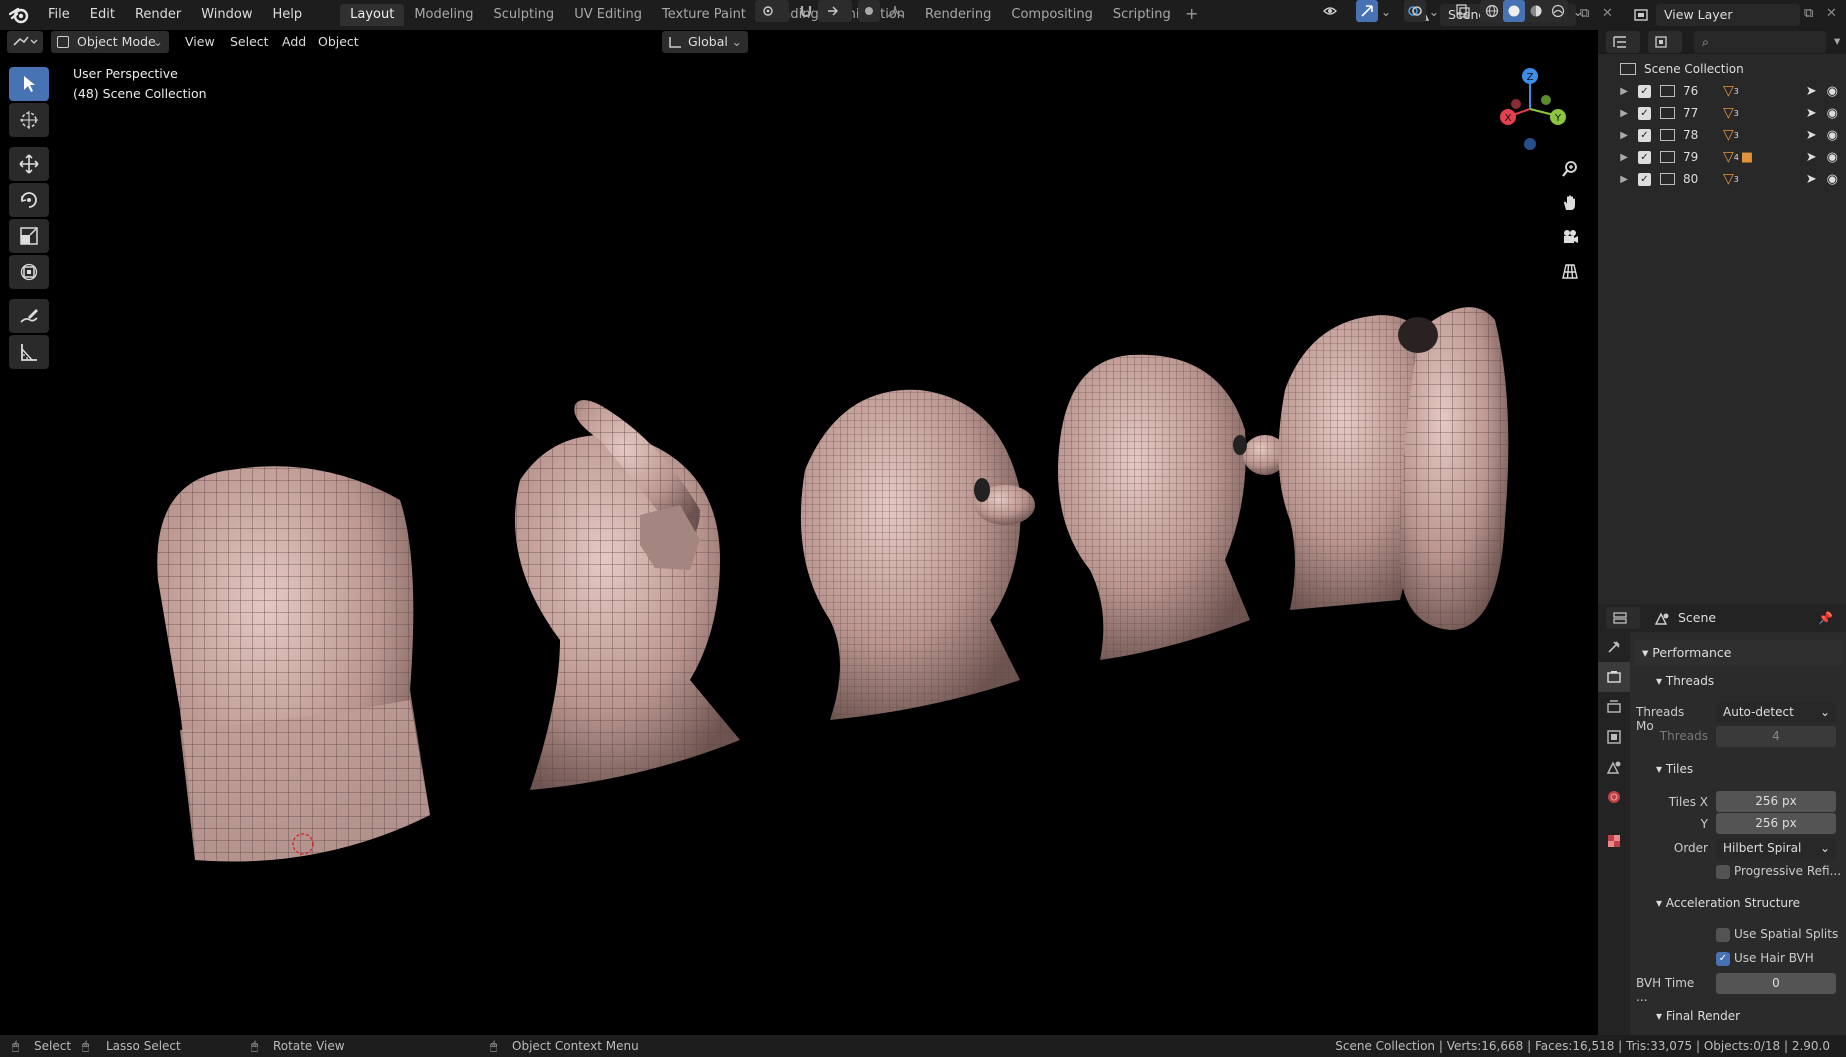 The width and height of the screenshot is (1846, 1057). What do you see at coordinates (1722, 157) in the screenshot?
I see `outliner-collection-row: ▶ ✓ 79 ▽ 4 ■ ➤ ◉` at bounding box center [1722, 157].